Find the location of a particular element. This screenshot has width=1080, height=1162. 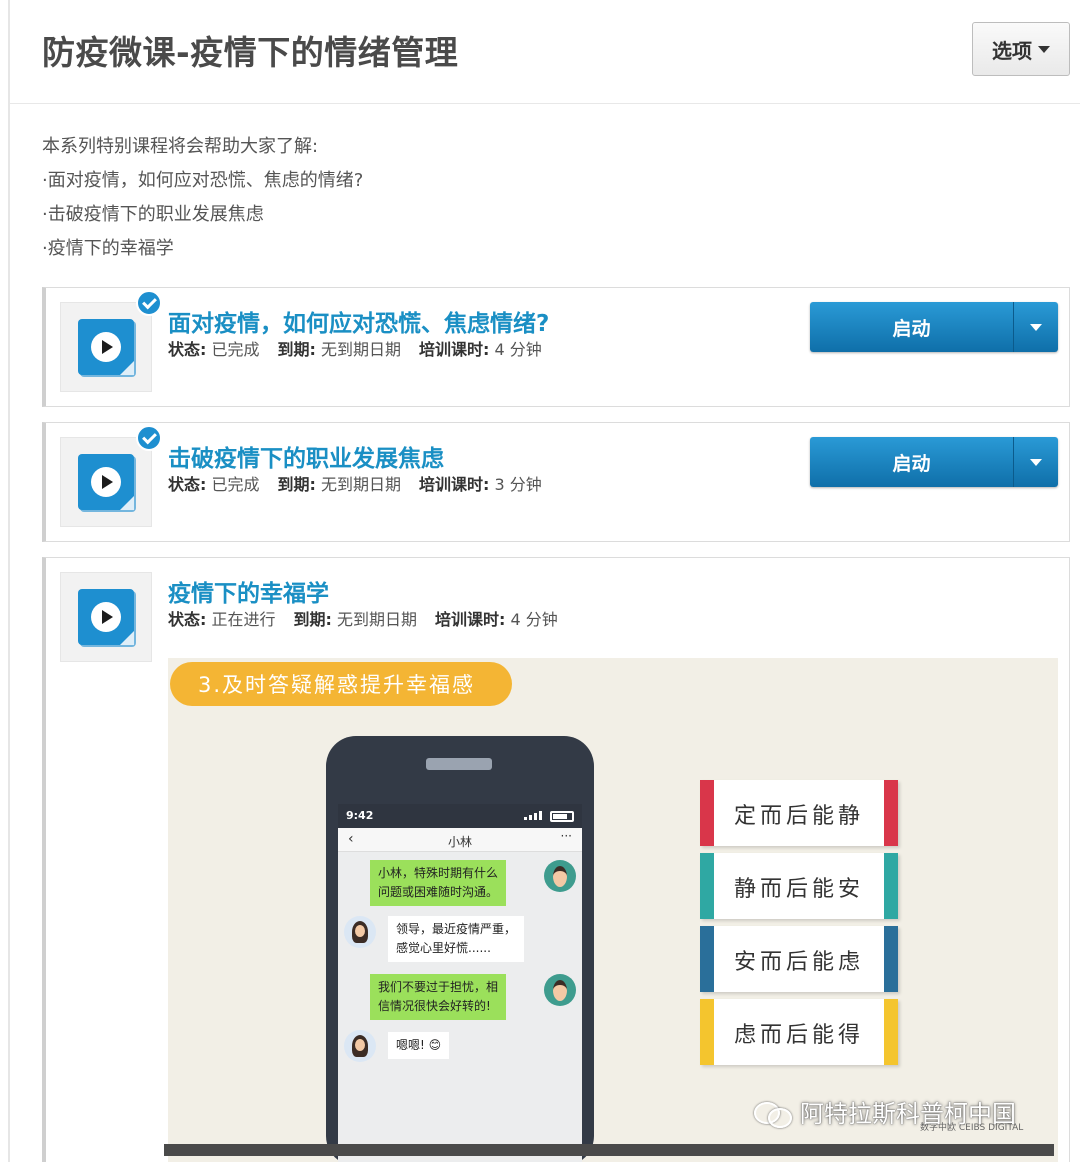

page-header: 防疫微课-疫情下的情绪管理 选项 is located at coordinates (545, 52).